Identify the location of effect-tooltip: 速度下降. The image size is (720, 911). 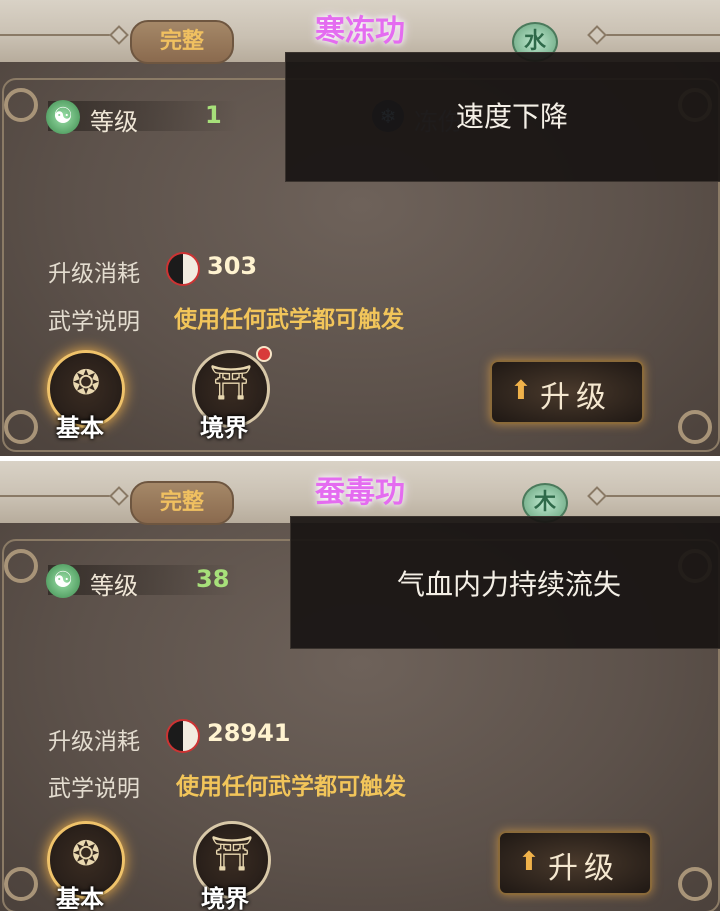
(502, 117).